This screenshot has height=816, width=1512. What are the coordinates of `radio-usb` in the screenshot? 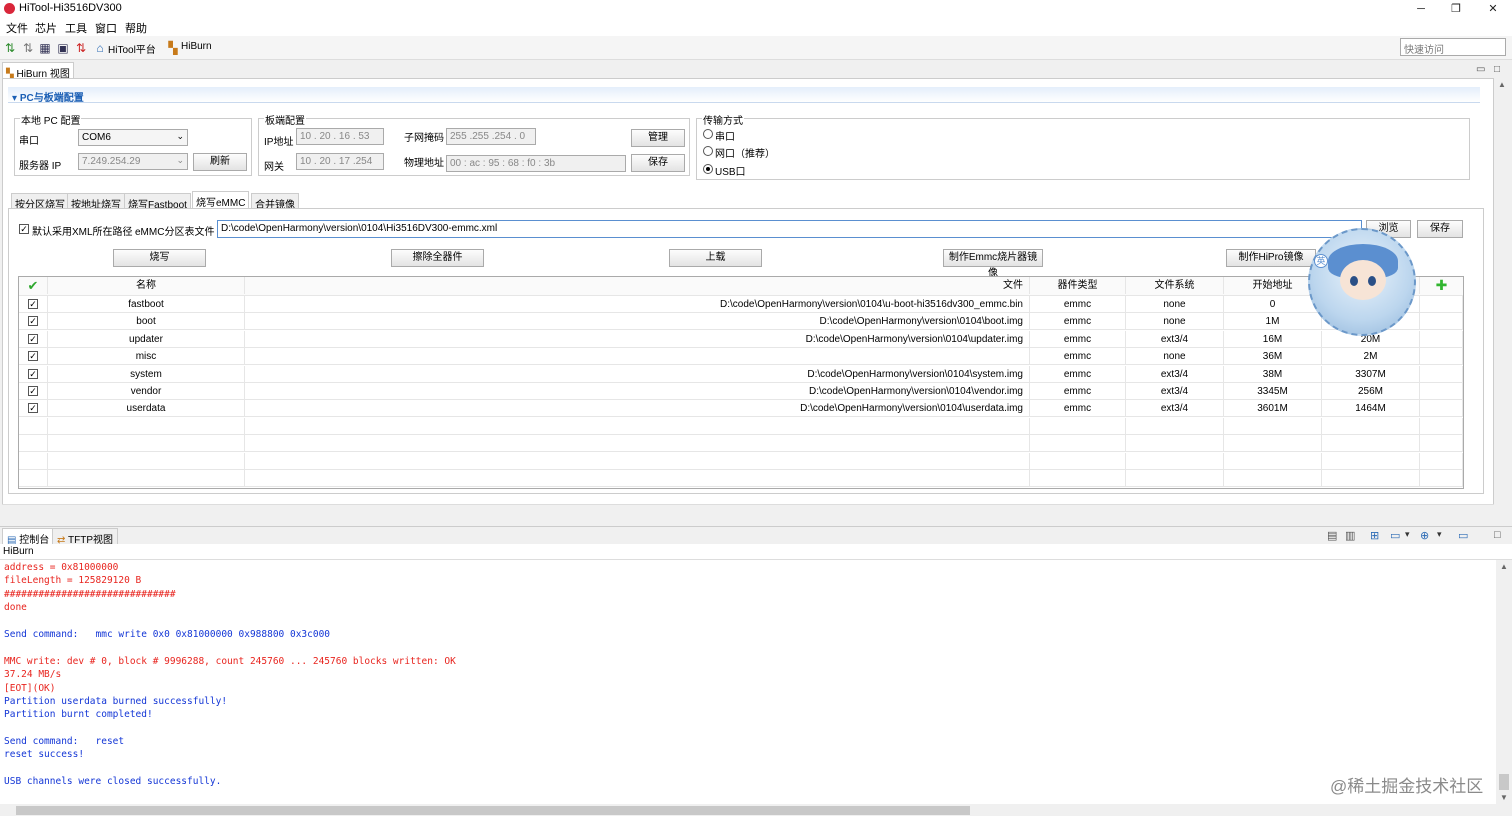 It's located at (708, 169).